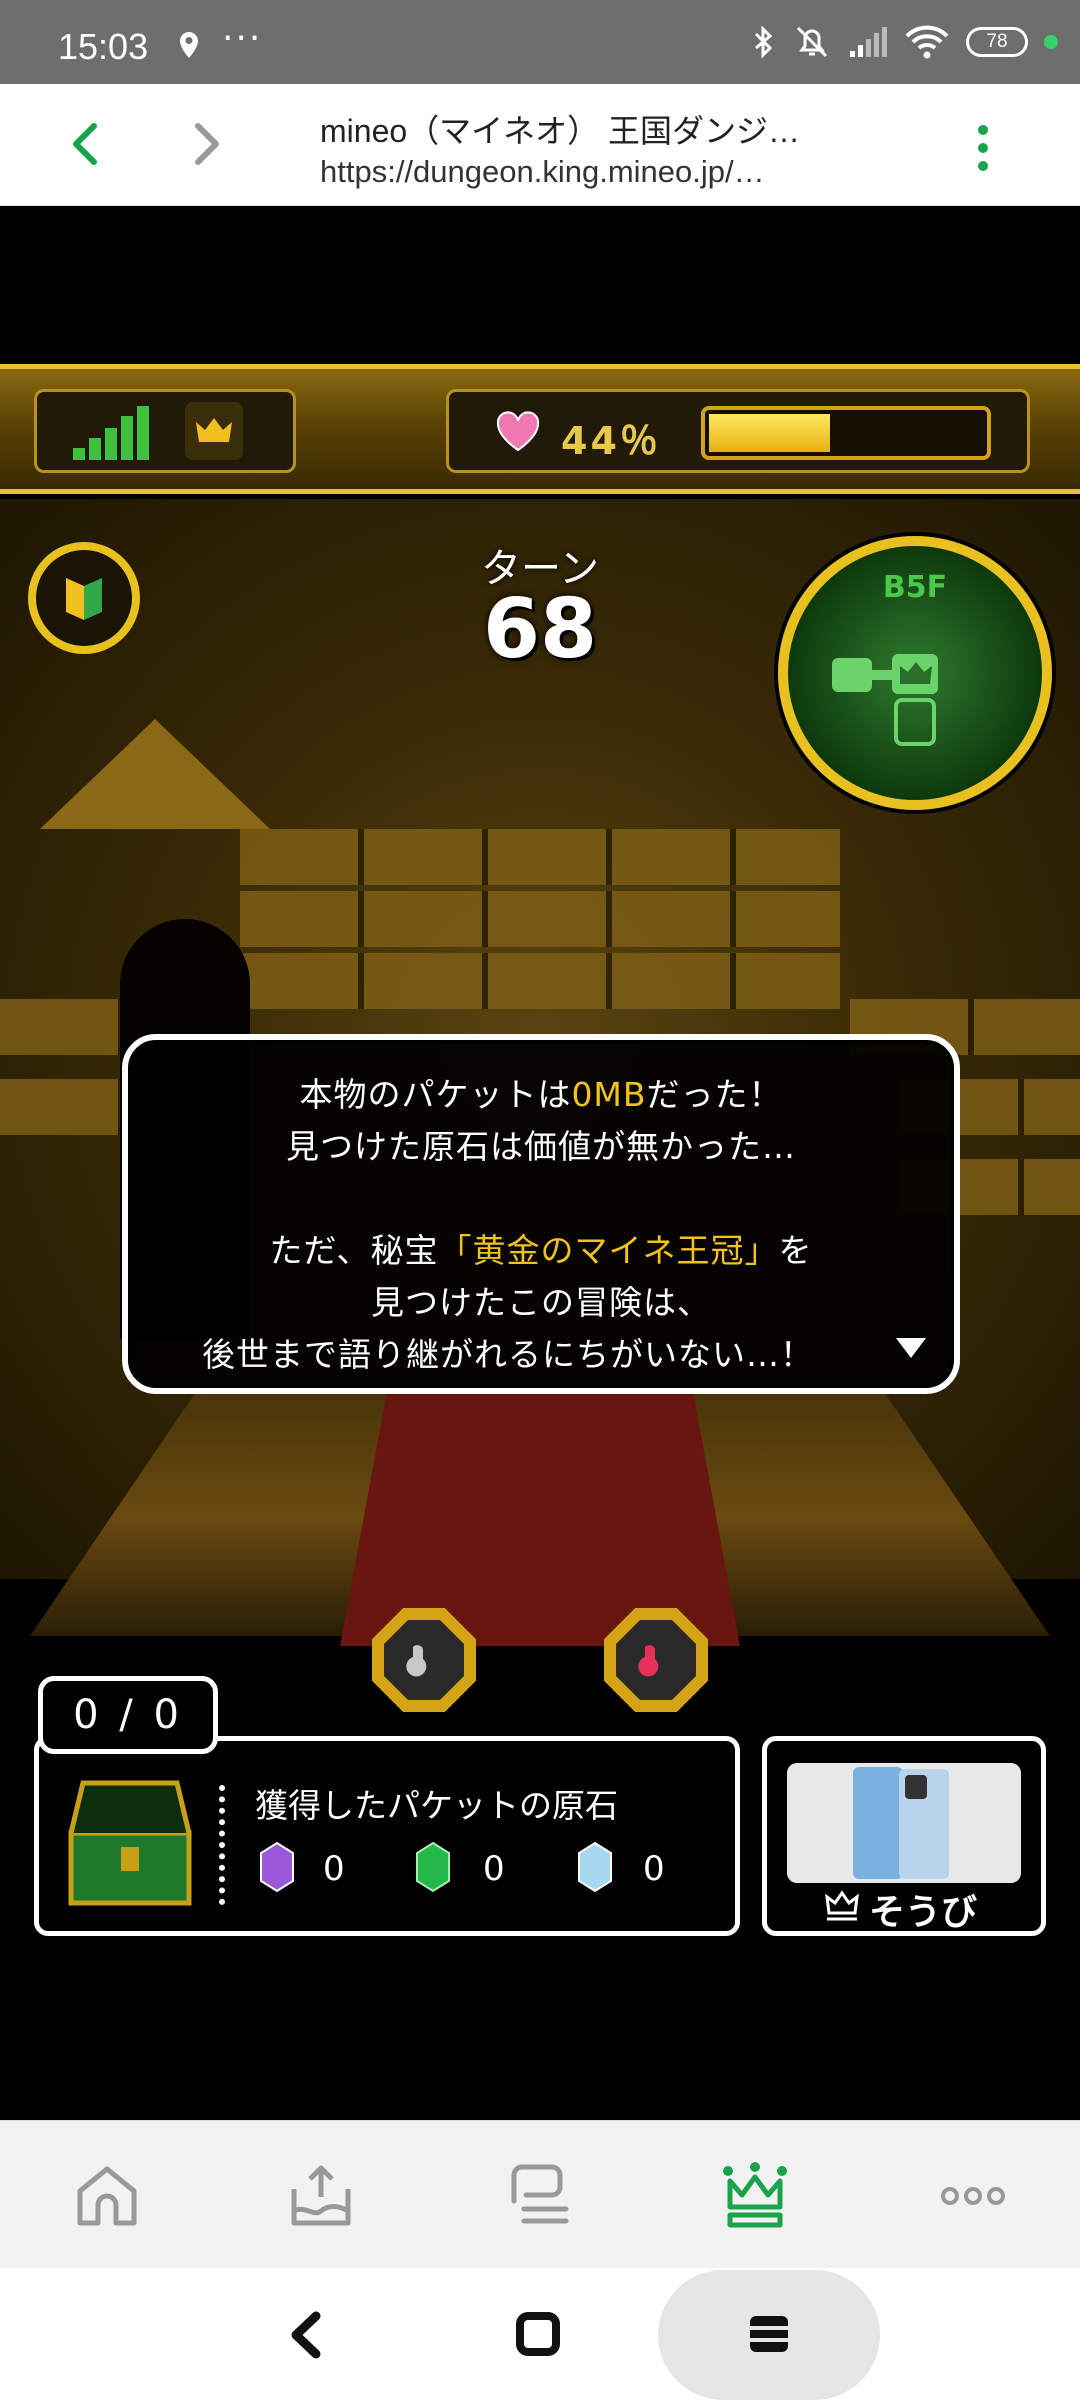 This screenshot has width=1080, height=2400. What do you see at coordinates (763, 42) in the screenshot?
I see `bluetooth-icon` at bounding box center [763, 42].